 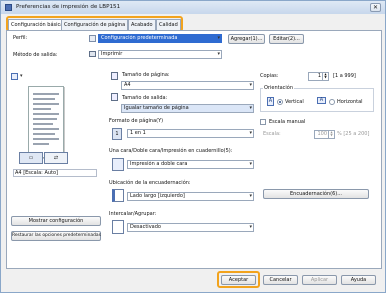 I want to click on tab-page-setup: Configuración de página, so click(x=95, y=24).